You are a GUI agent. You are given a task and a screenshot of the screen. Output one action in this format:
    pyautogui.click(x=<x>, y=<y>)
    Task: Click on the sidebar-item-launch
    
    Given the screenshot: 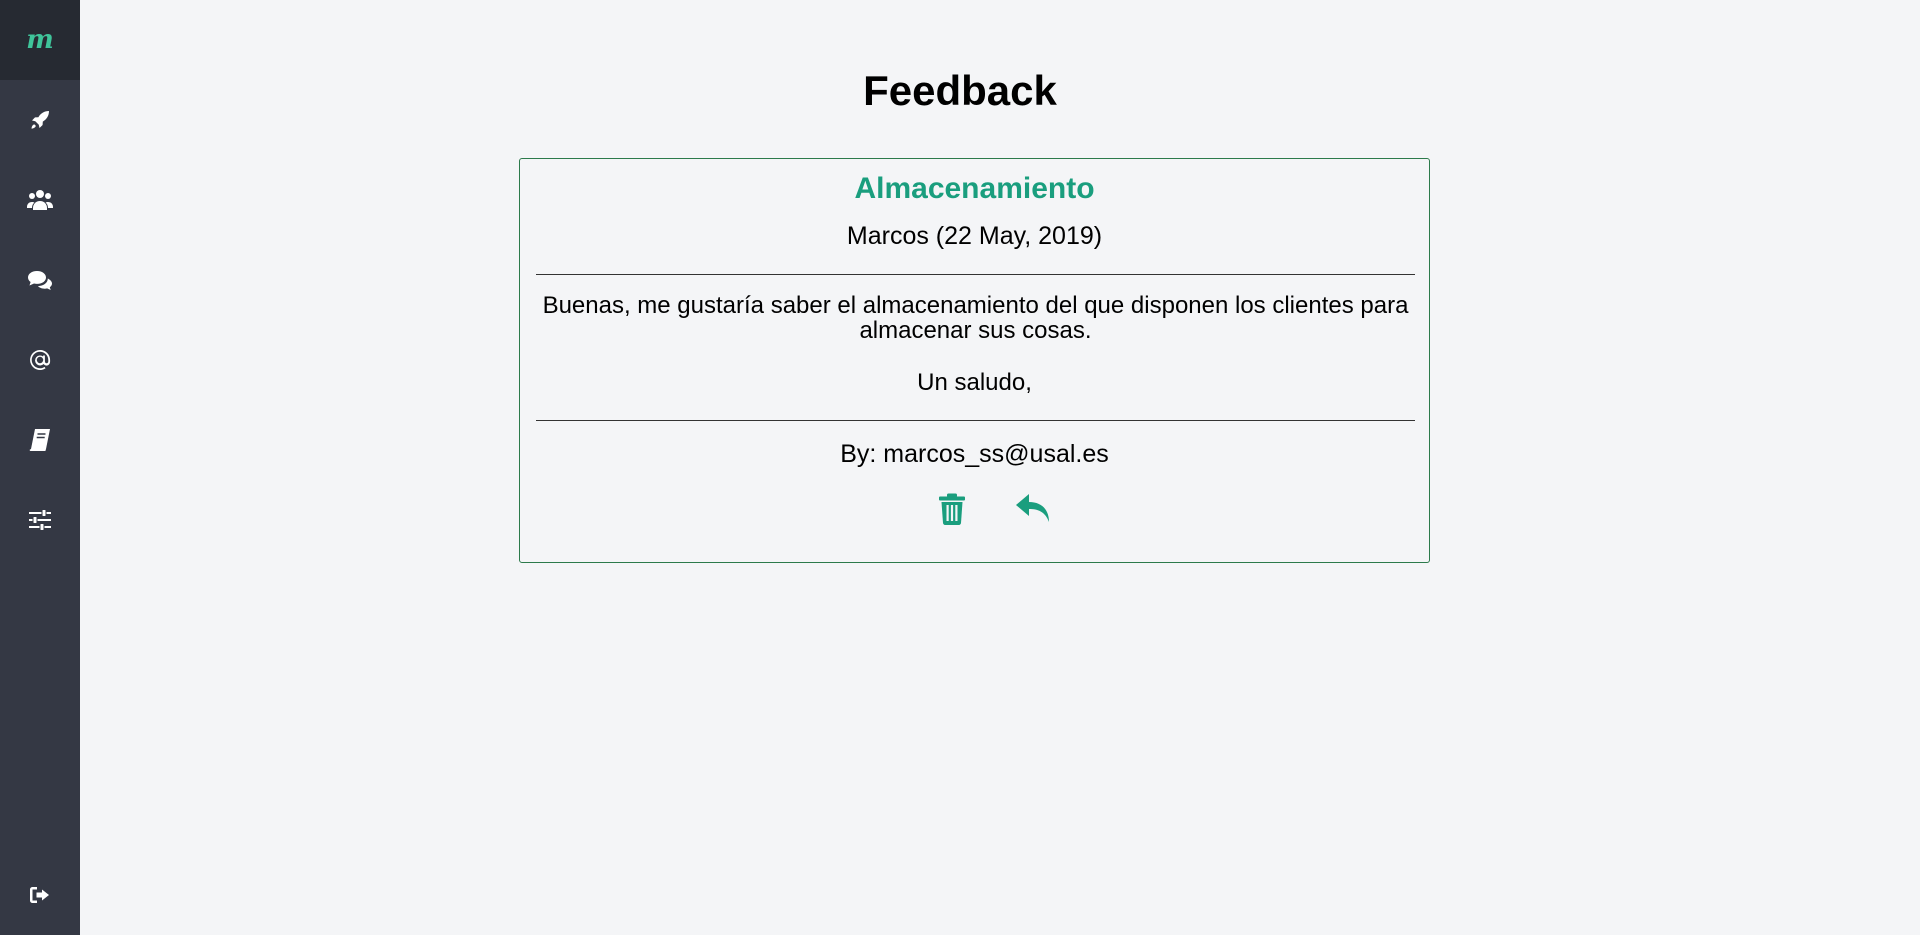 What is the action you would take?
    pyautogui.click(x=40, y=120)
    